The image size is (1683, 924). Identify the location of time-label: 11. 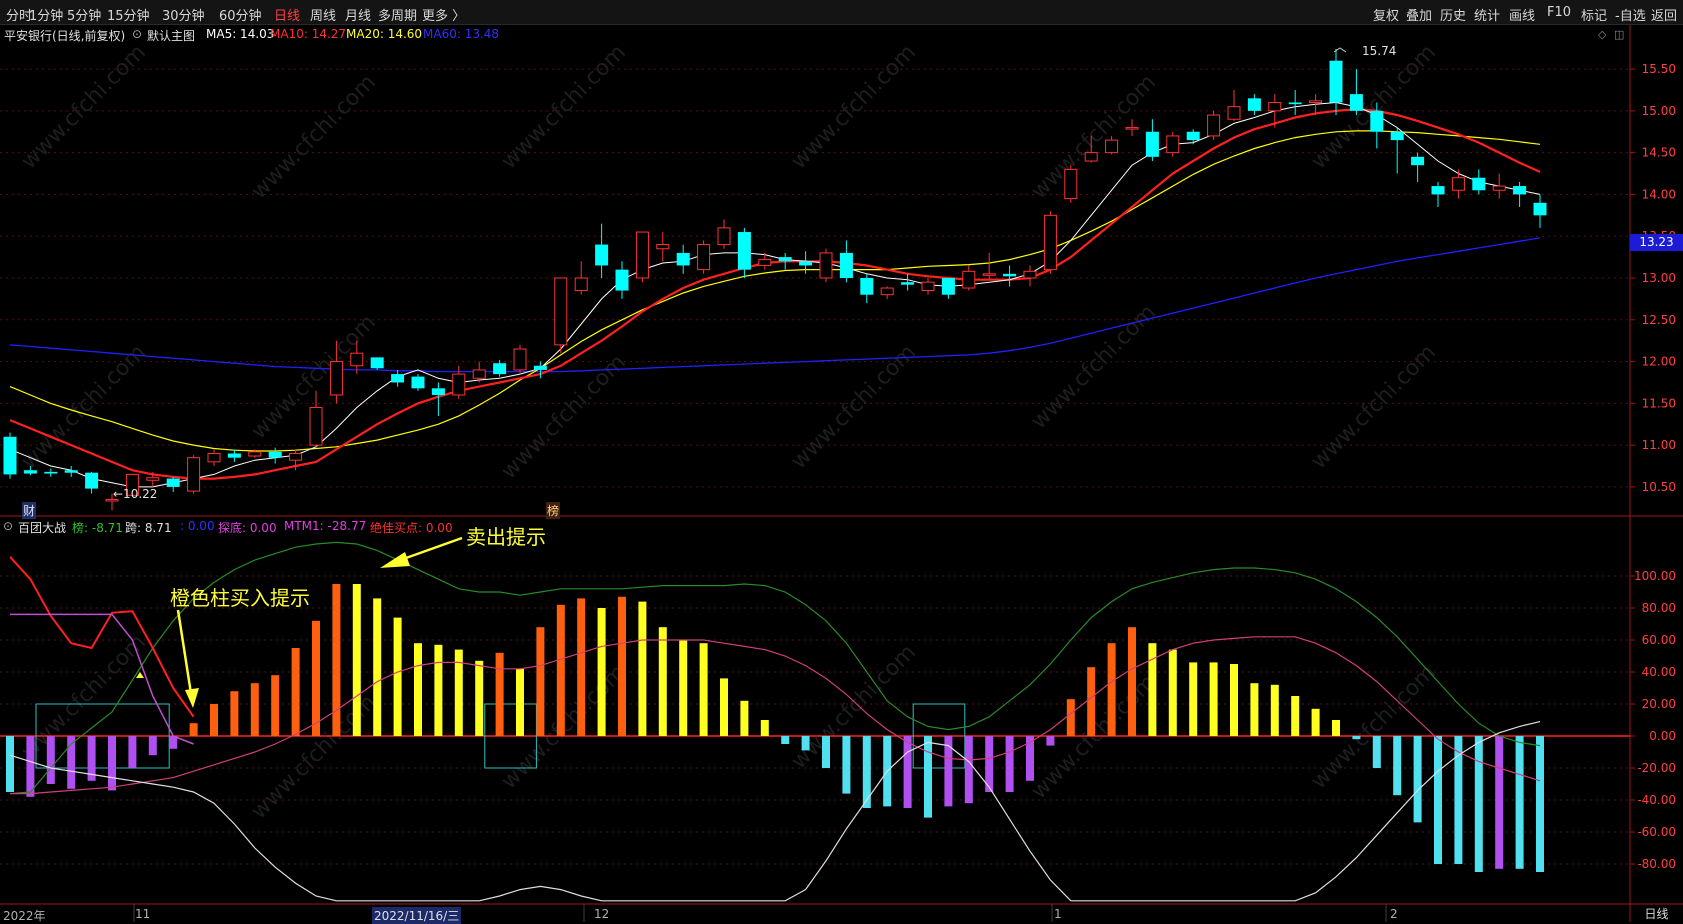
(143, 914).